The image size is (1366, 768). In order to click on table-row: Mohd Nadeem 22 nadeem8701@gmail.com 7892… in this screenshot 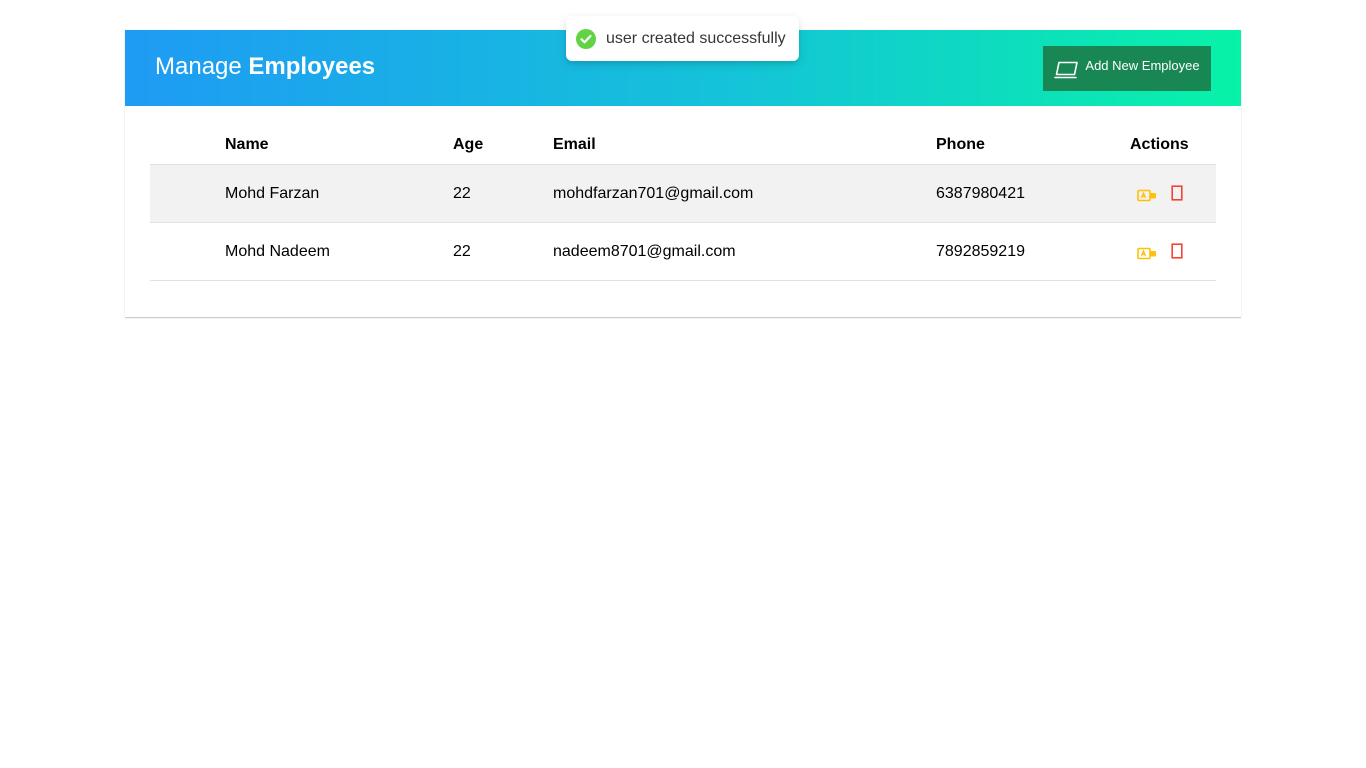, I will do `click(683, 251)`.